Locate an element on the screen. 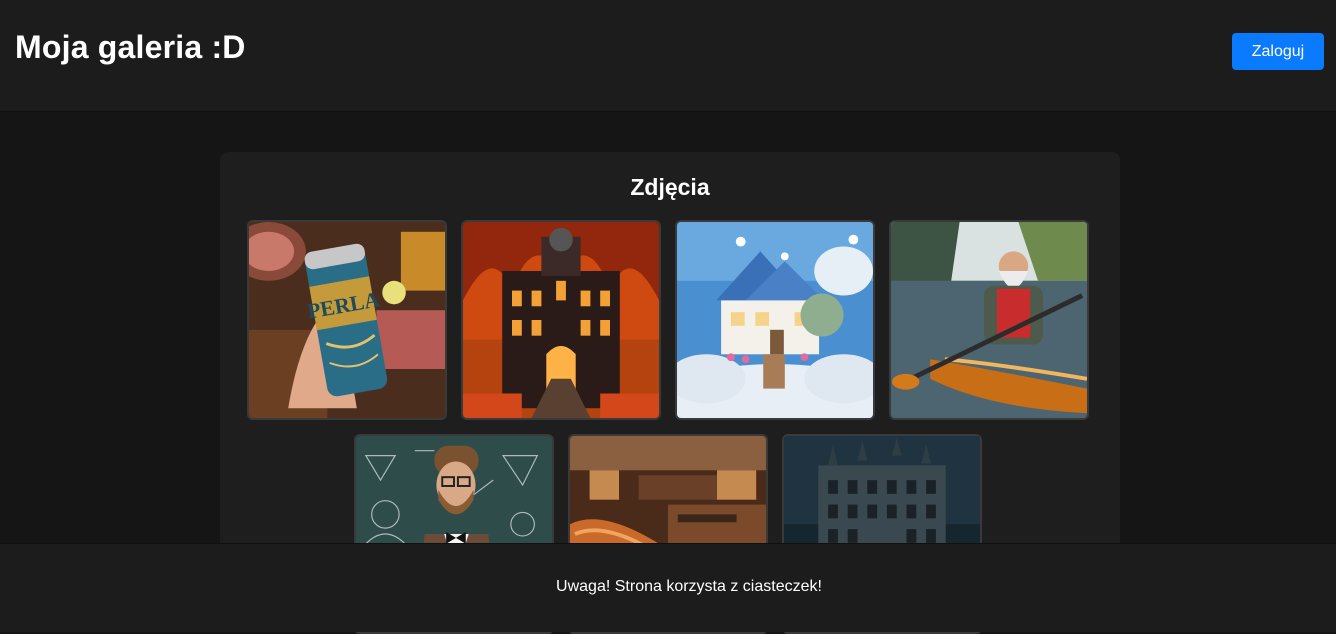  cloud-house-image is located at coordinates (775, 320).